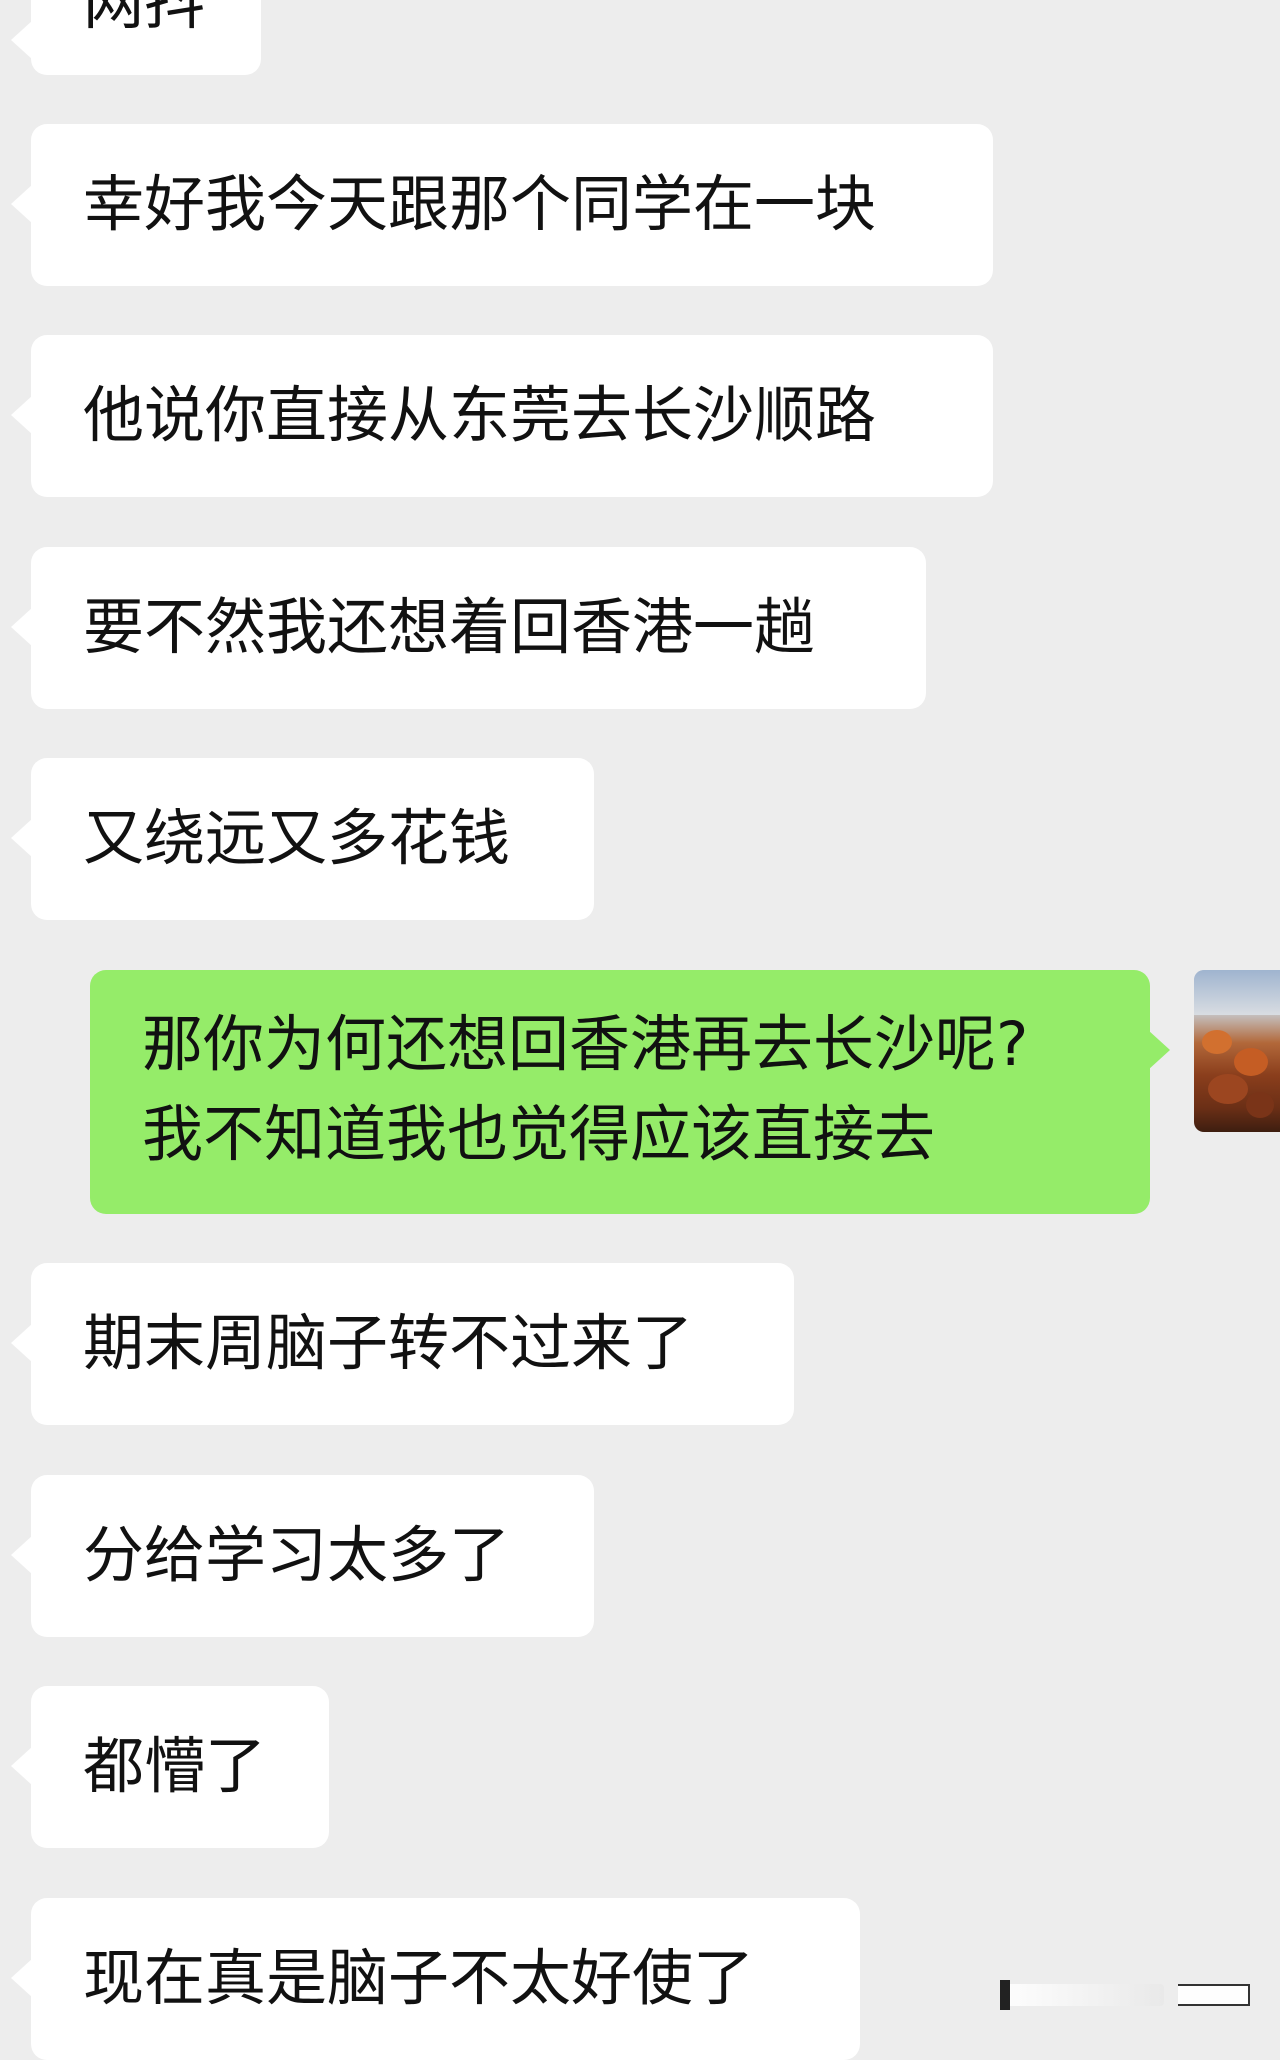 The height and width of the screenshot is (2060, 1280). I want to click on message-bubble-incoming: 幸好我今天跟那个同学在一块, so click(502, 205).